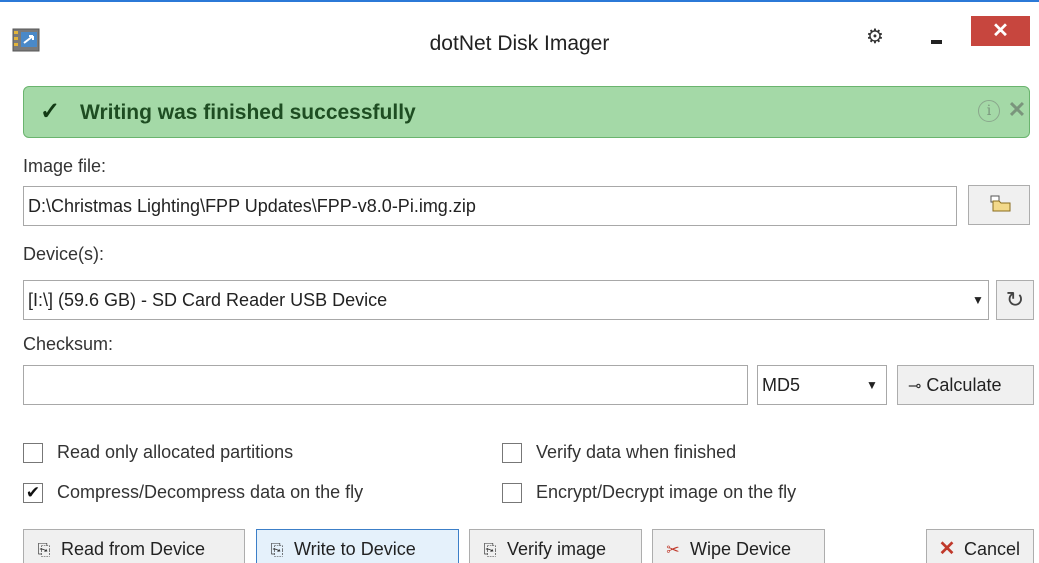  Describe the element at coordinates (781, 385) in the screenshot. I see `checksum-algorithm-value: MD5` at that location.